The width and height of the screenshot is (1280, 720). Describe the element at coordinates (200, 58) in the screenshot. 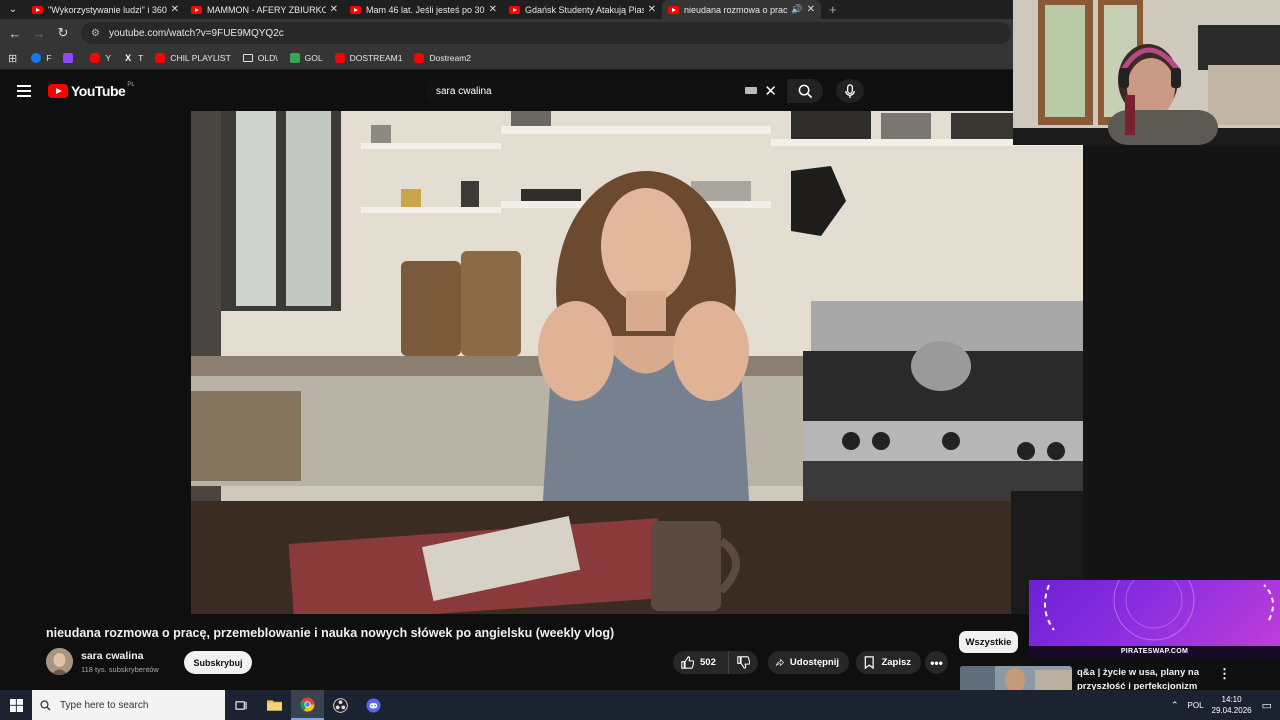

I see `bookmark-label: CHIL PLAYLIST` at that location.